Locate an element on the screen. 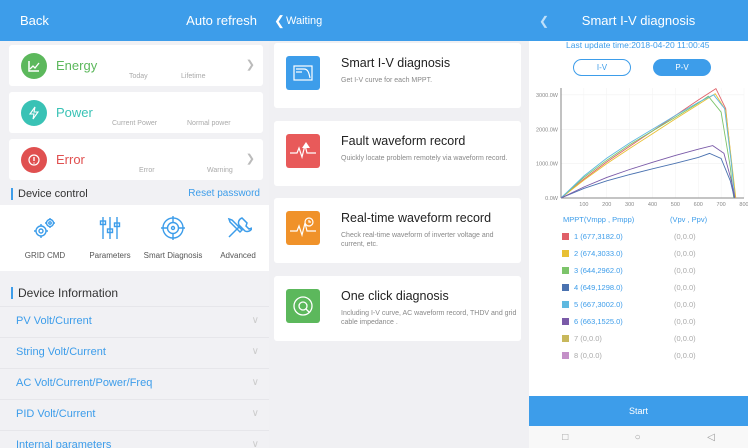 This screenshot has width=748, height=448. iv-header: ❮ Smart I-V diagnosis is located at coordinates (638, 20).